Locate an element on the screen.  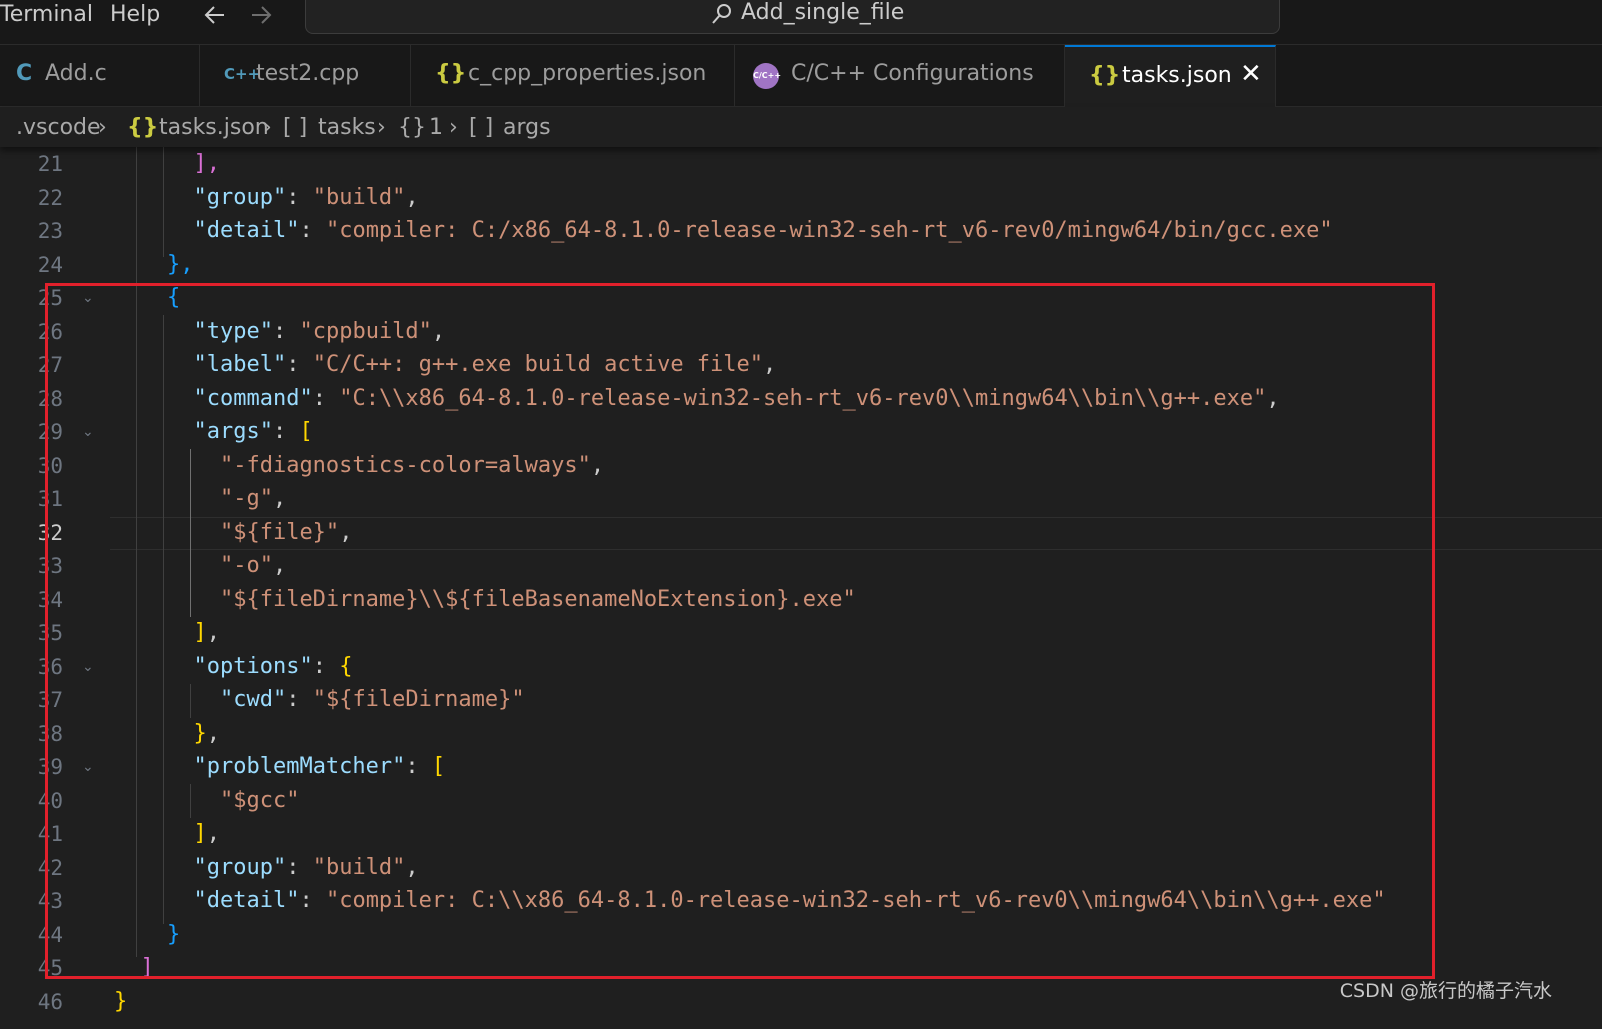
line-number: 30 is located at coordinates (50, 466).